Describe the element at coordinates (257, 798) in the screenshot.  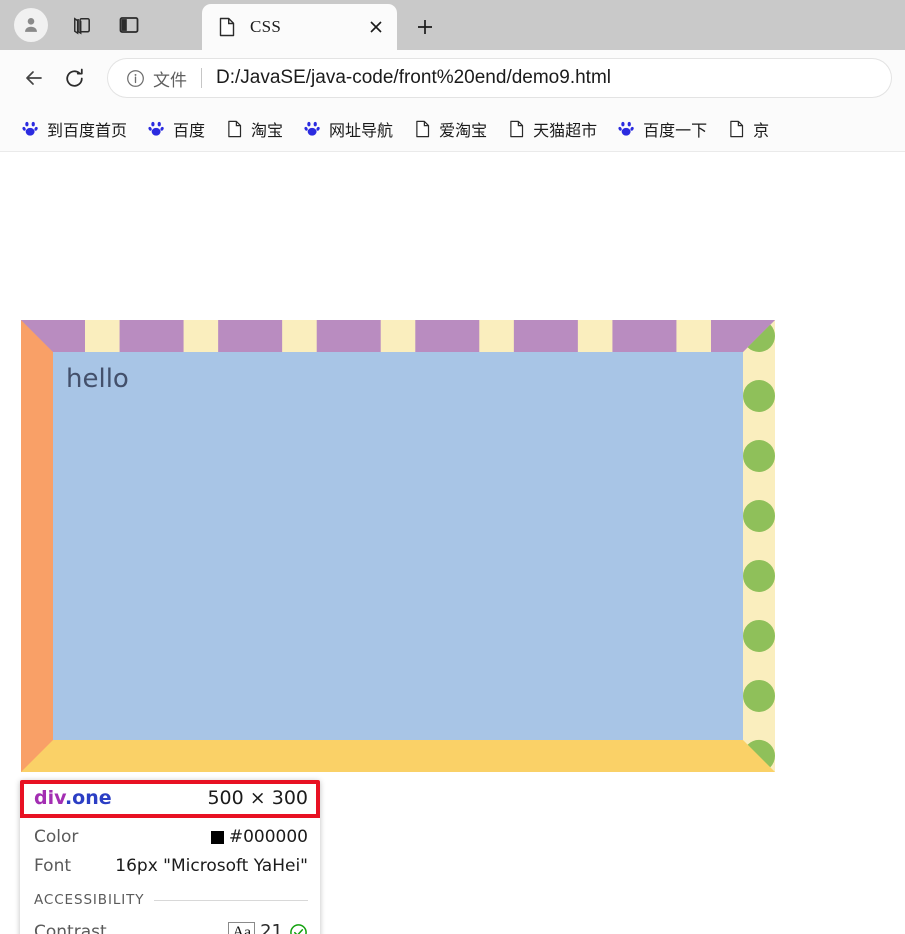
I see `element-dimensions: 500 × 300` at that location.